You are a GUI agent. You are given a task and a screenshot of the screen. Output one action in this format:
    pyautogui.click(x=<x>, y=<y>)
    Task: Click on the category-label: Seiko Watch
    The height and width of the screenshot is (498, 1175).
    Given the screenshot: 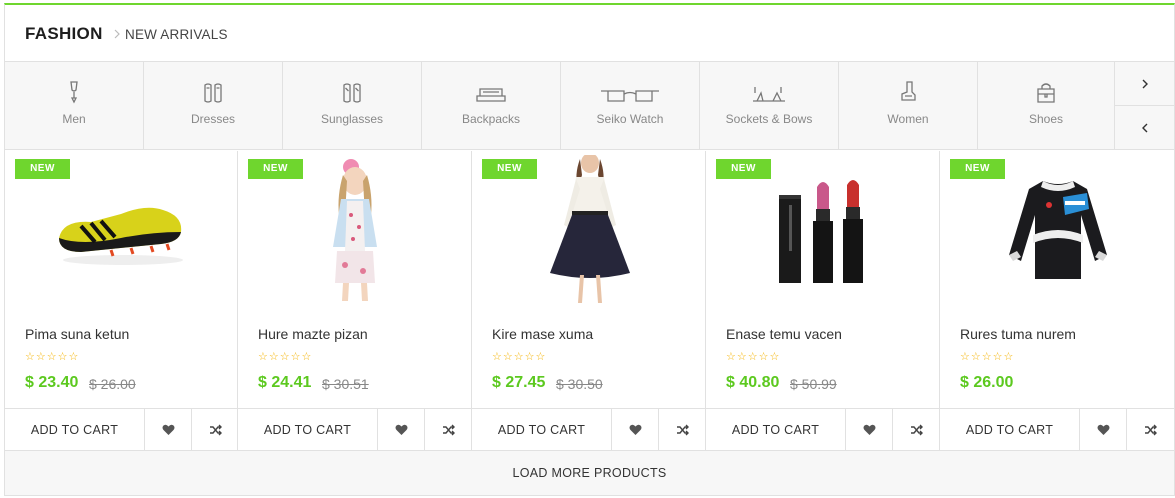 What is the action you would take?
    pyautogui.click(x=630, y=119)
    